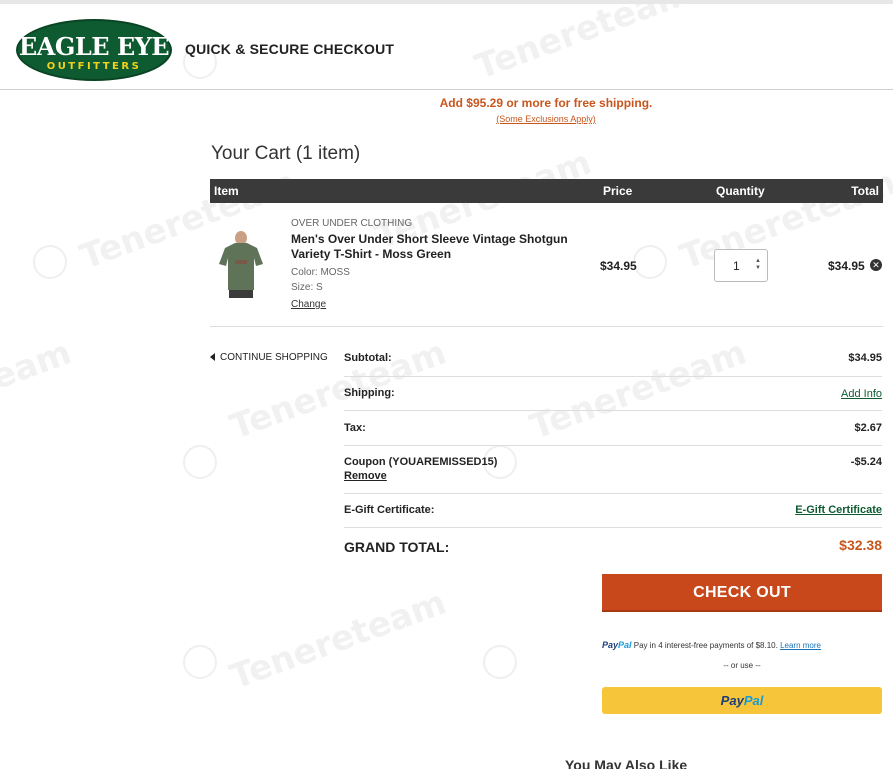  What do you see at coordinates (865, 191) in the screenshot?
I see `column-header-total: Total` at bounding box center [865, 191].